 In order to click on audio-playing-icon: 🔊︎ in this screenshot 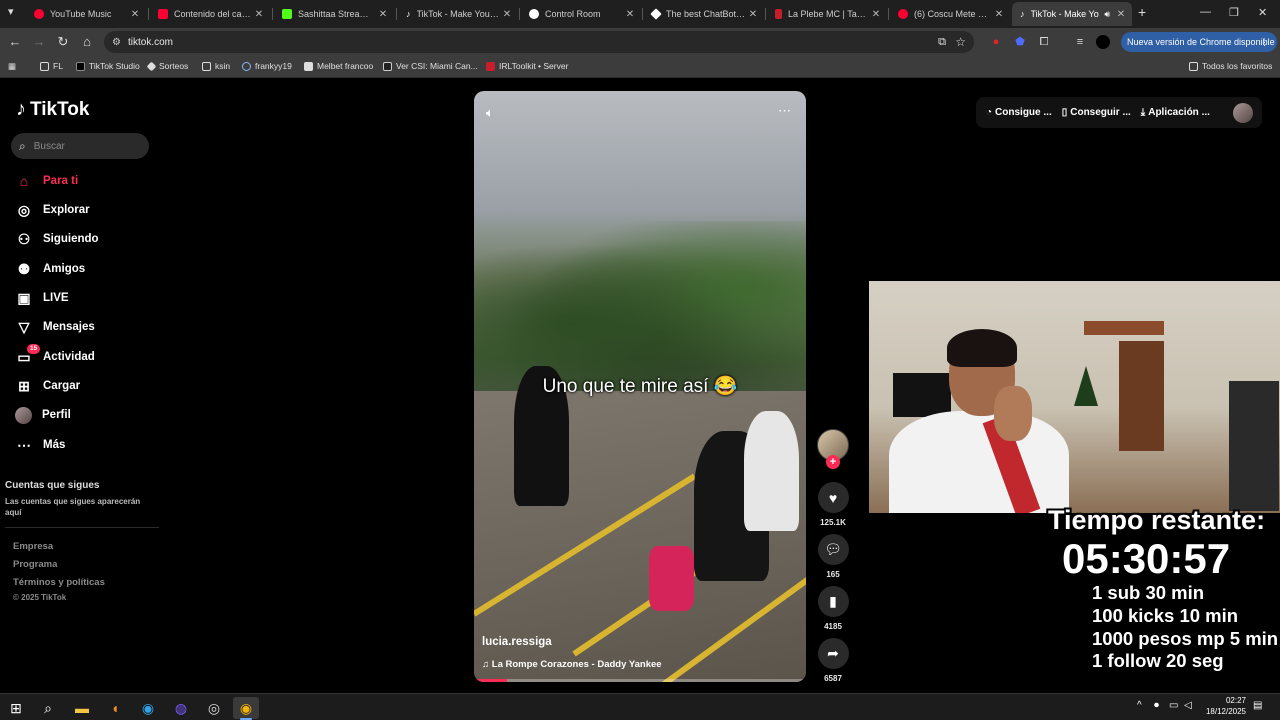, I will do `click(1107, 14)`.